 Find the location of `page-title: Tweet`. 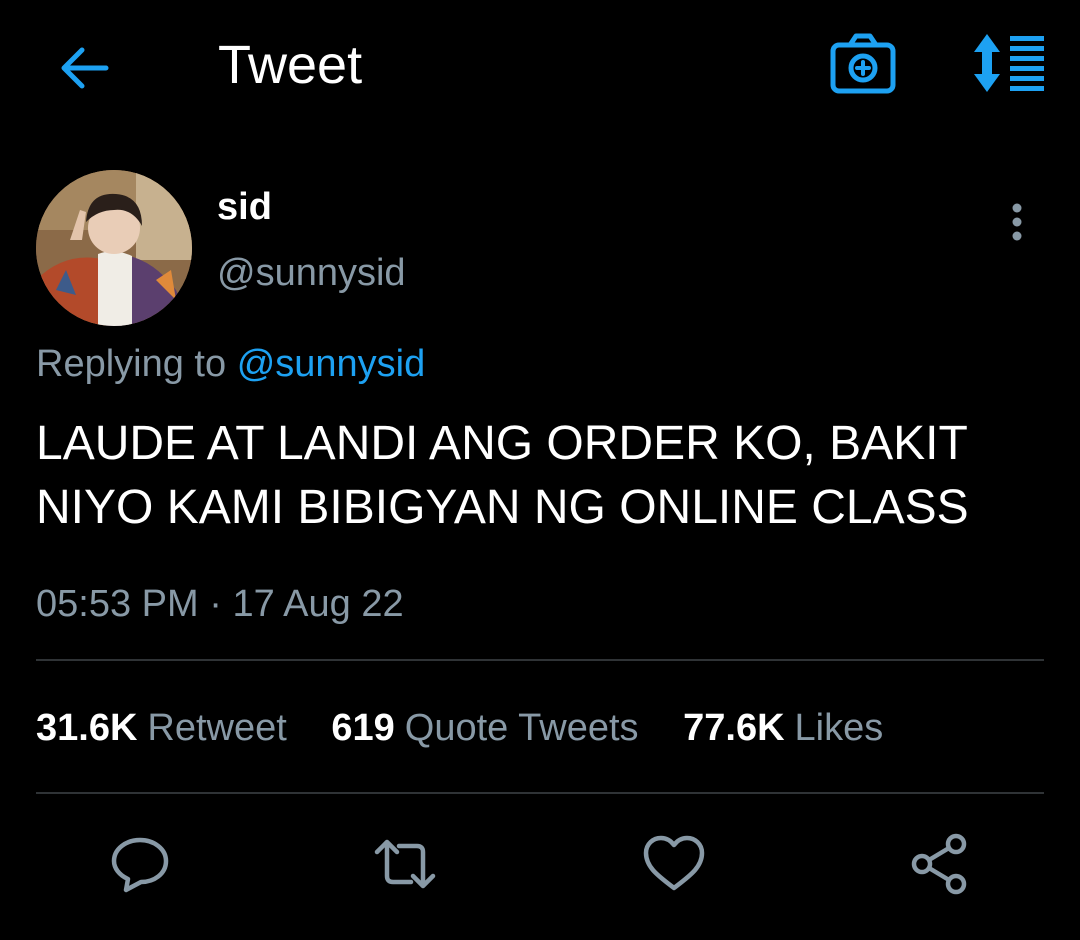

page-title: Tweet is located at coordinates (290, 65).